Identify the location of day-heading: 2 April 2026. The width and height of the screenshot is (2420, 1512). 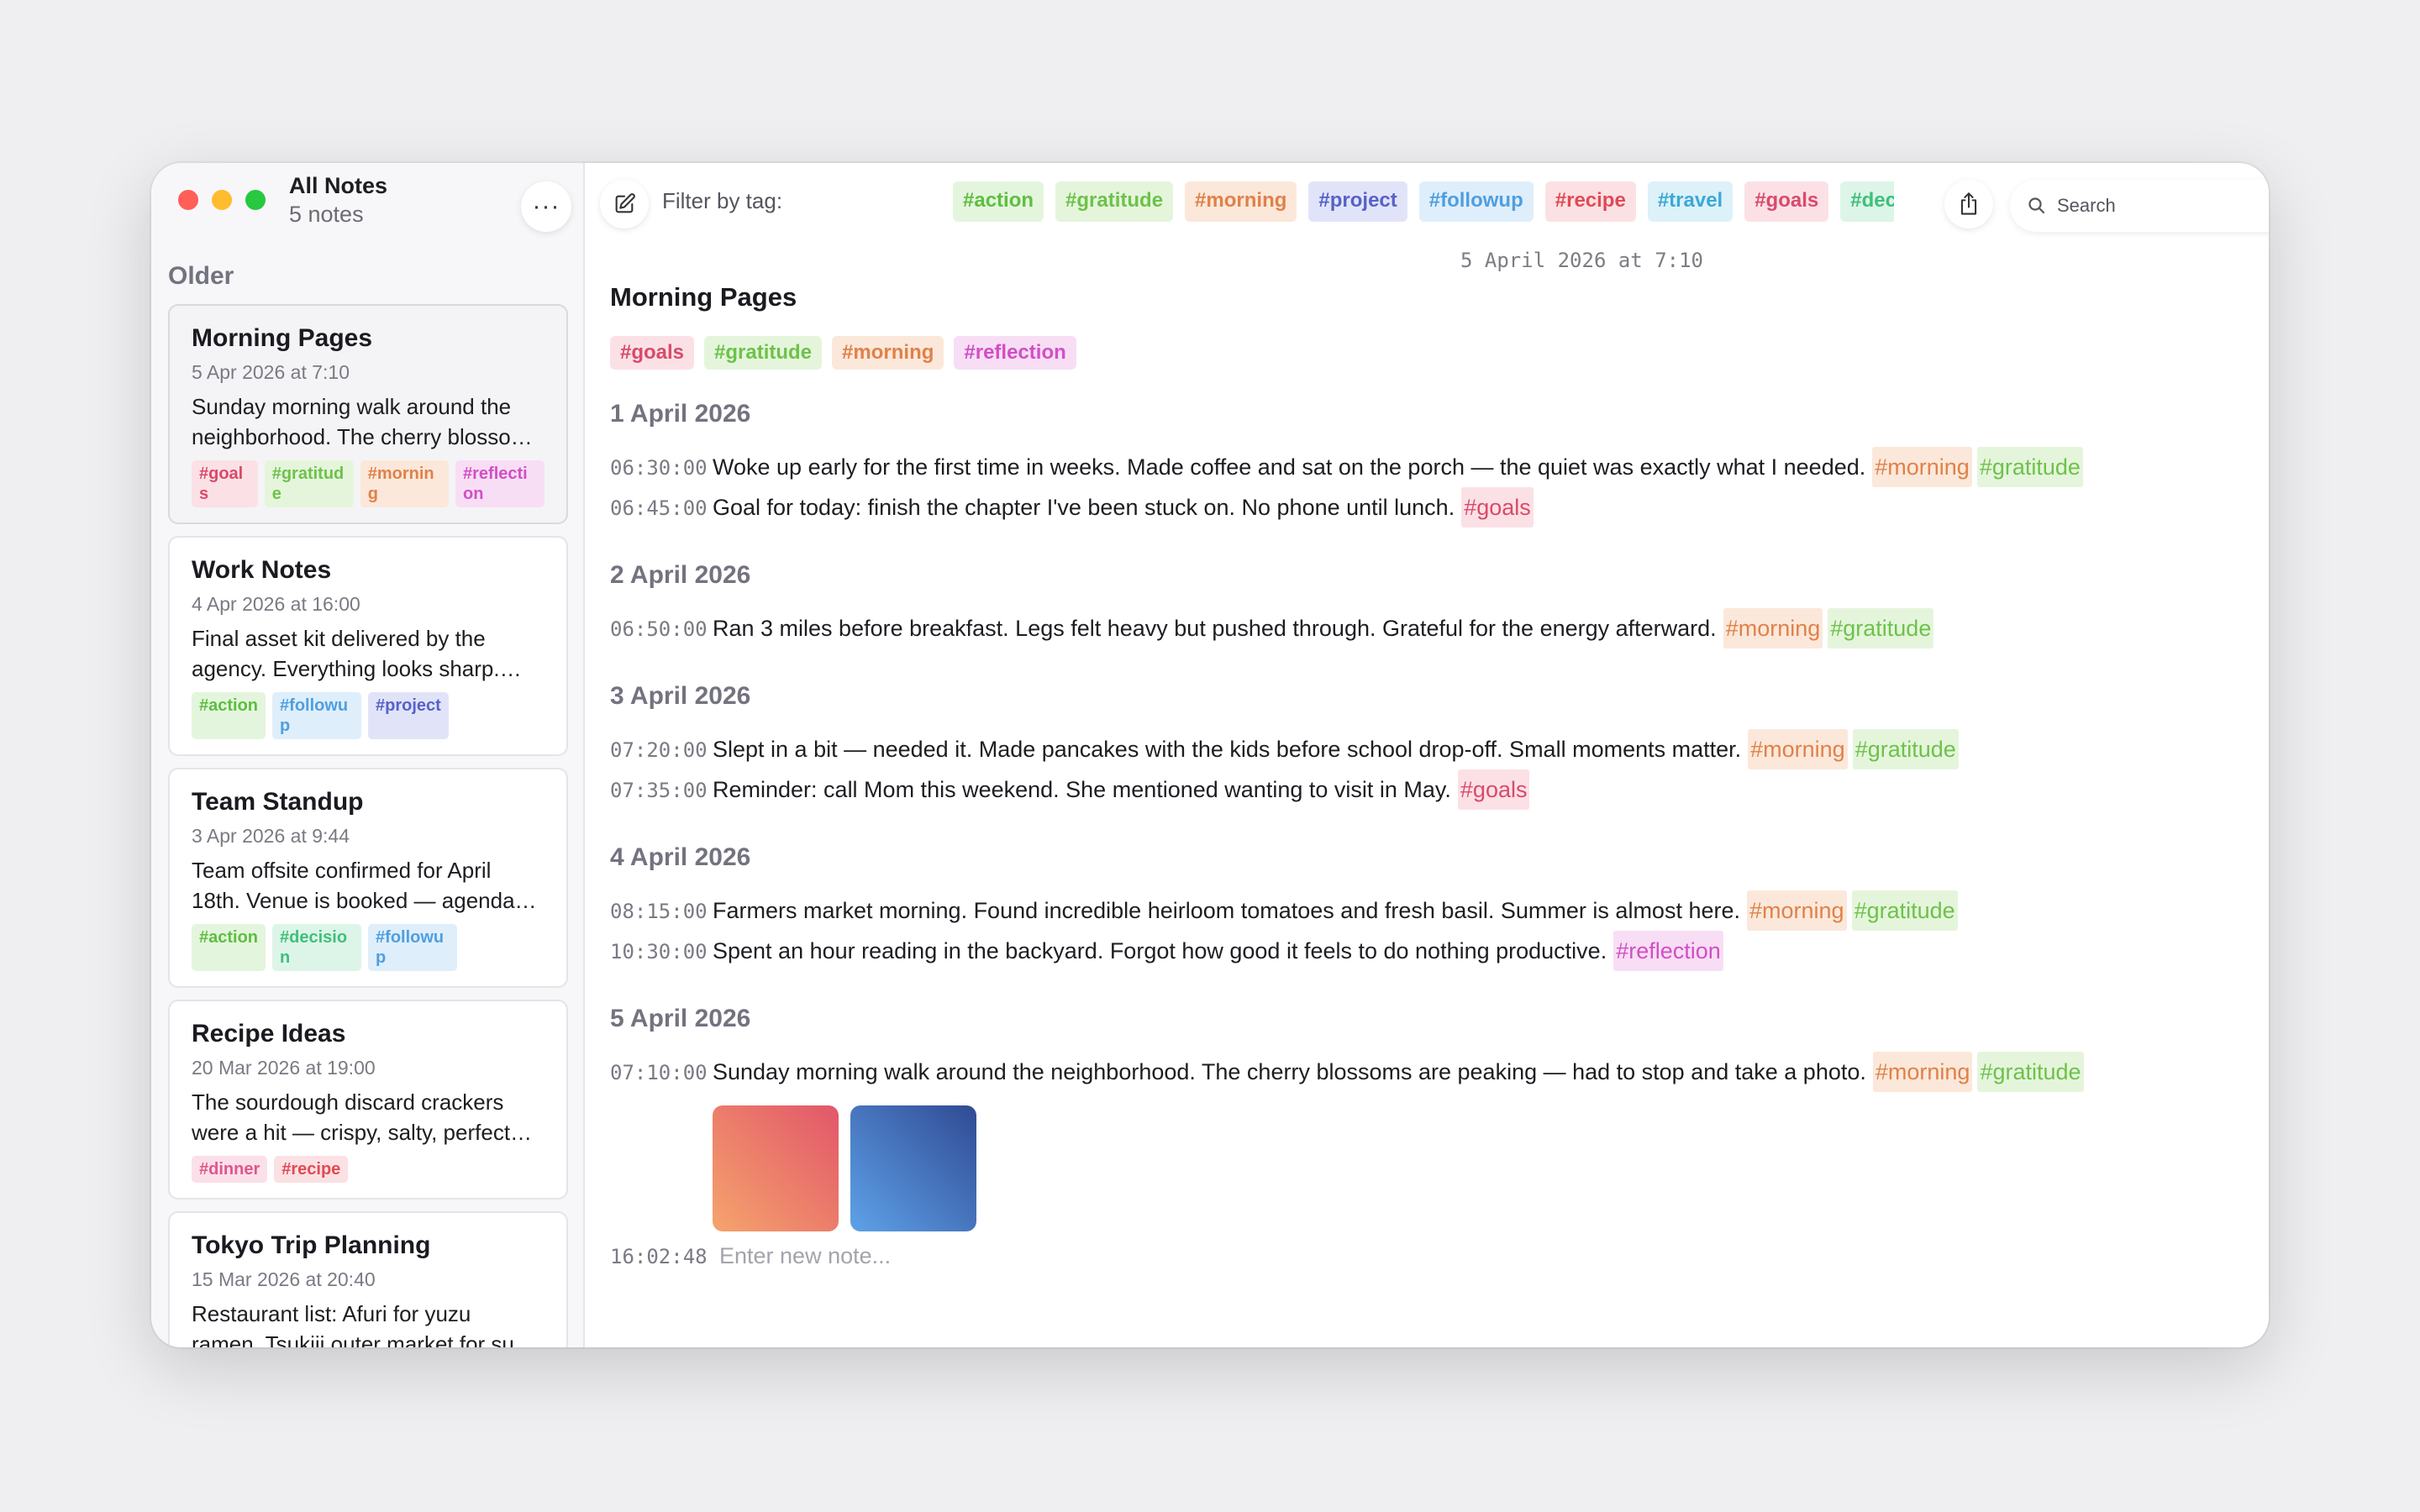
(680, 575).